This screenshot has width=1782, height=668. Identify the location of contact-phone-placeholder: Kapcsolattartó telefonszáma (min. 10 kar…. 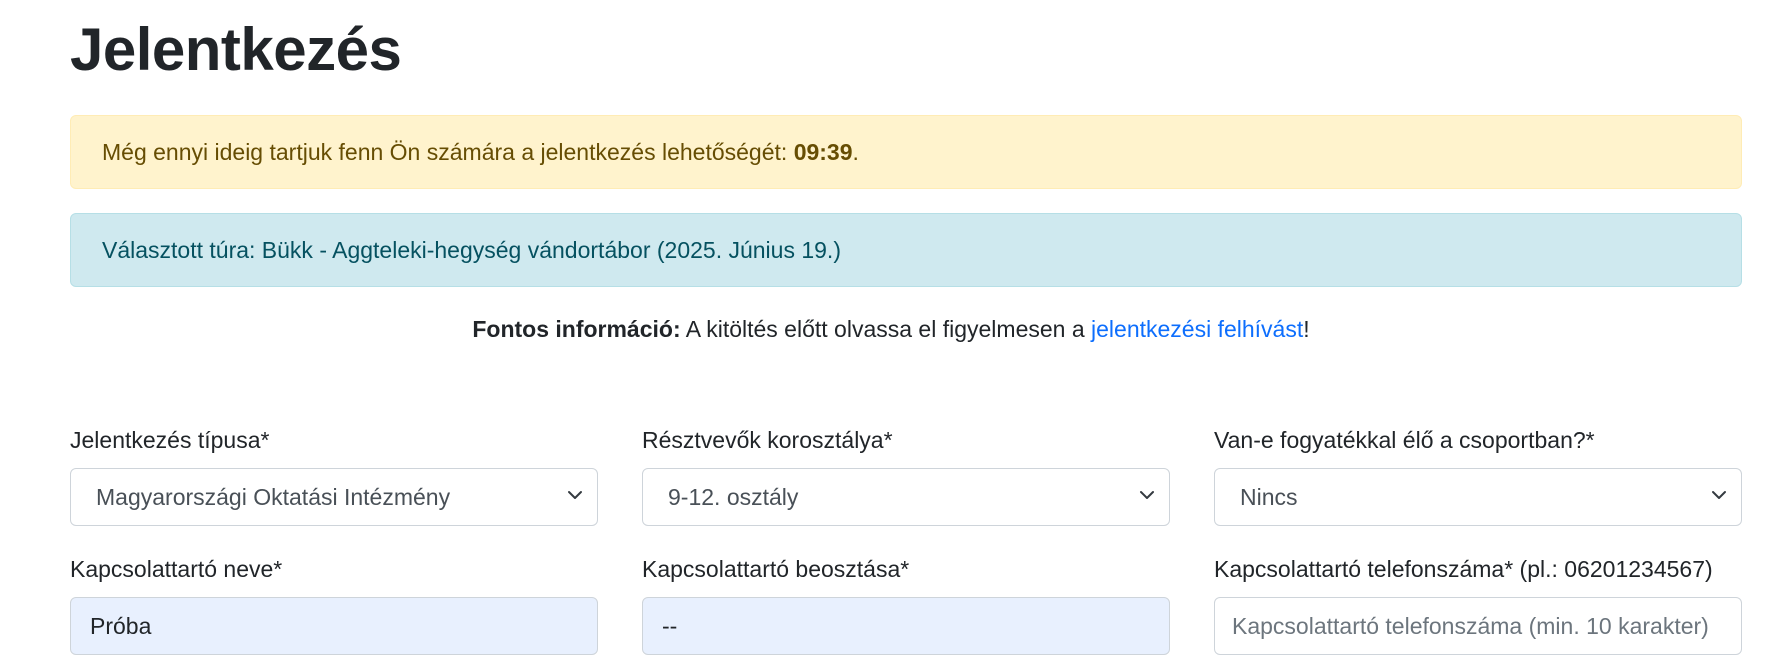
(1470, 625).